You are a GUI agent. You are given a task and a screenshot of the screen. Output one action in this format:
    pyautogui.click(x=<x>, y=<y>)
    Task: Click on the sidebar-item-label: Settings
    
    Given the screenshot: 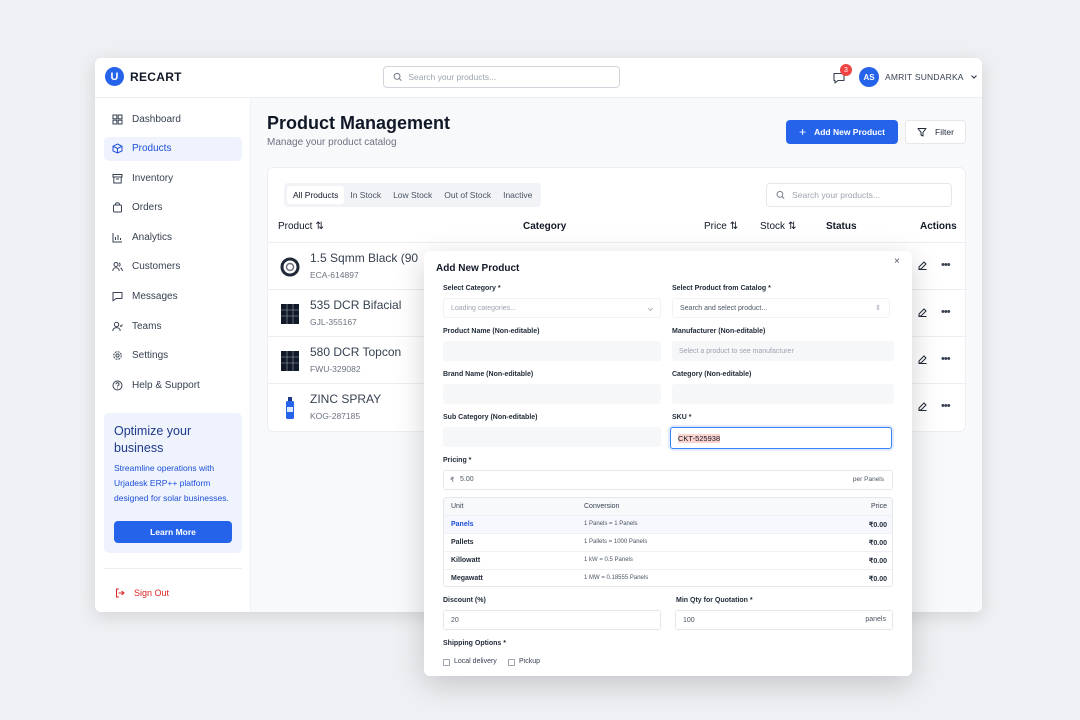 What is the action you would take?
    pyautogui.click(x=150, y=356)
    